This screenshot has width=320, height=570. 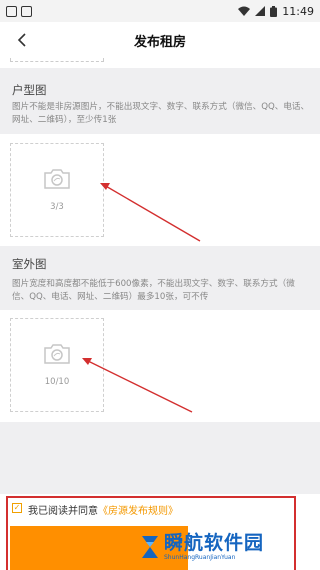 I want to click on signal-icon, so click(x=260, y=11).